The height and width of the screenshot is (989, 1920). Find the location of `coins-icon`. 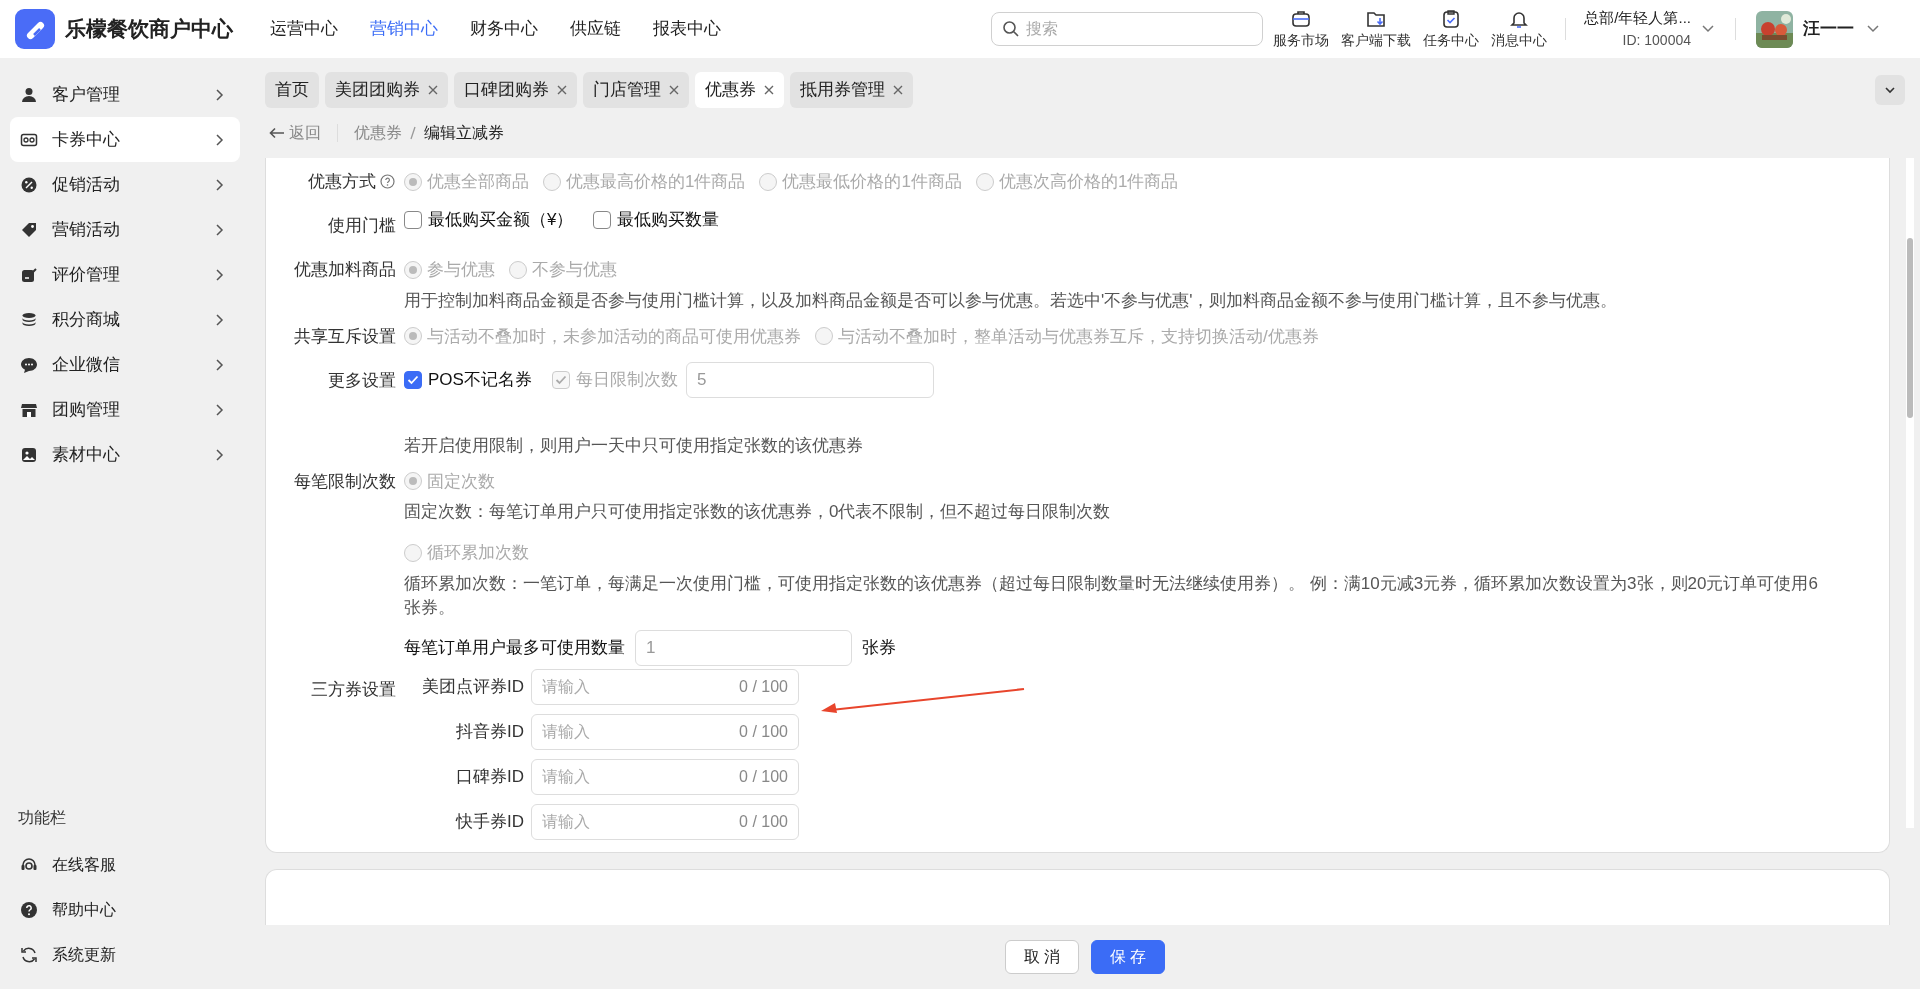

coins-icon is located at coordinates (29, 319).